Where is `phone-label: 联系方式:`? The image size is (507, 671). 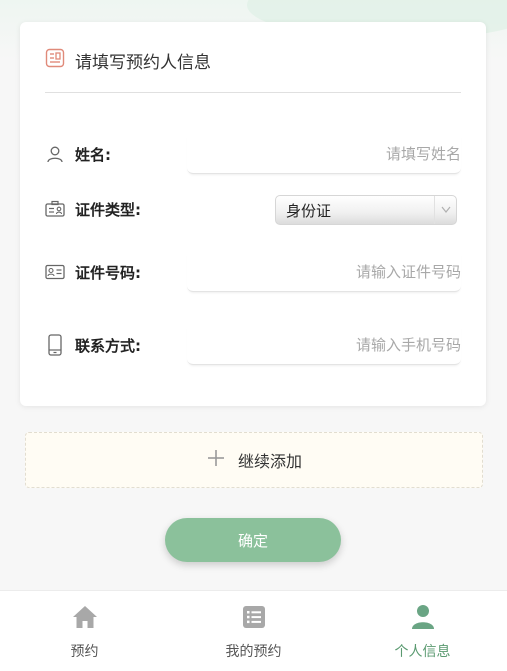
phone-label: 联系方式: is located at coordinates (108, 345).